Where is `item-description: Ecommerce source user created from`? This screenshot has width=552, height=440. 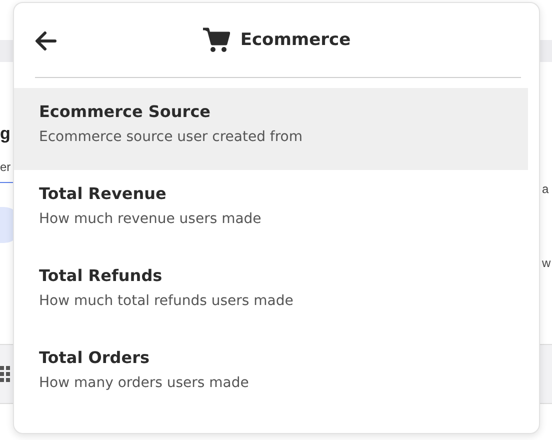 item-description: Ecommerce source user created from is located at coordinates (170, 137).